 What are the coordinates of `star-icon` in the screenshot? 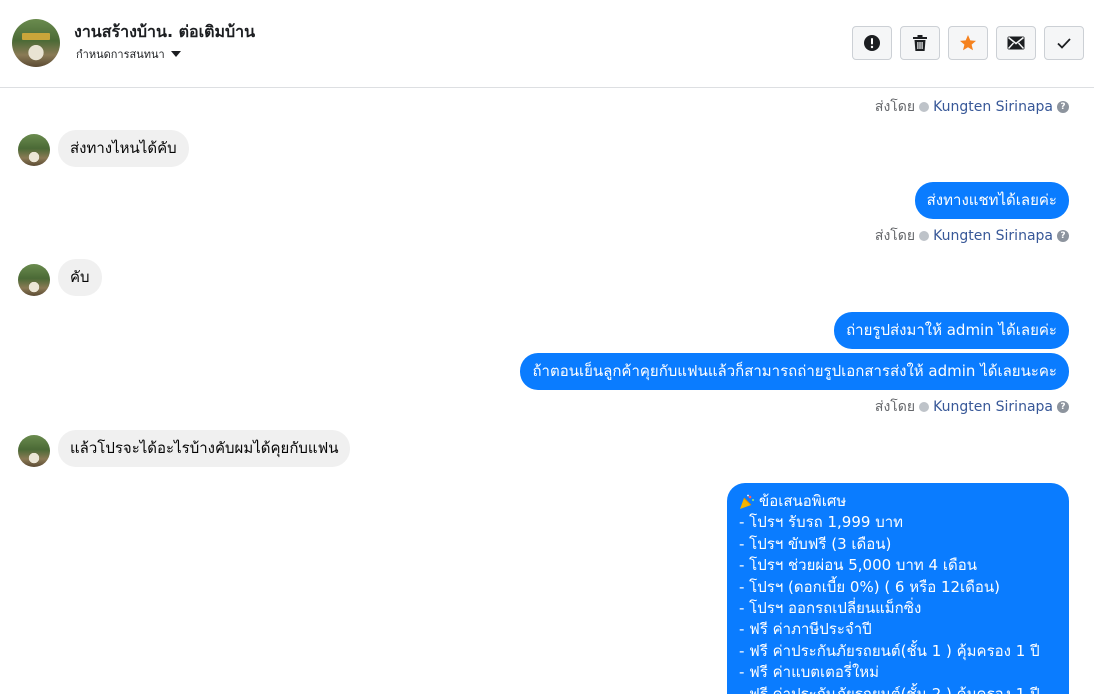 It's located at (968, 43).